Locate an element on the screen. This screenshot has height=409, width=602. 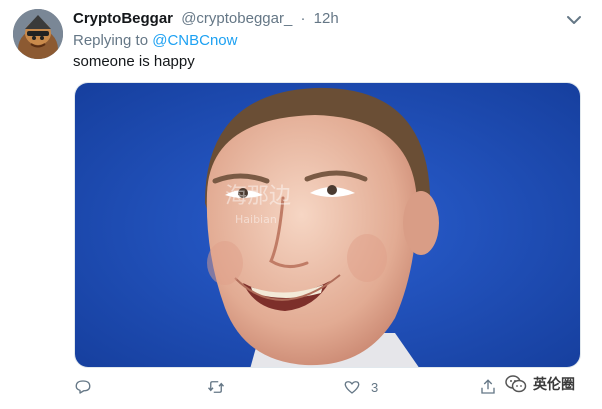
like-count: 3 is located at coordinates (375, 387).